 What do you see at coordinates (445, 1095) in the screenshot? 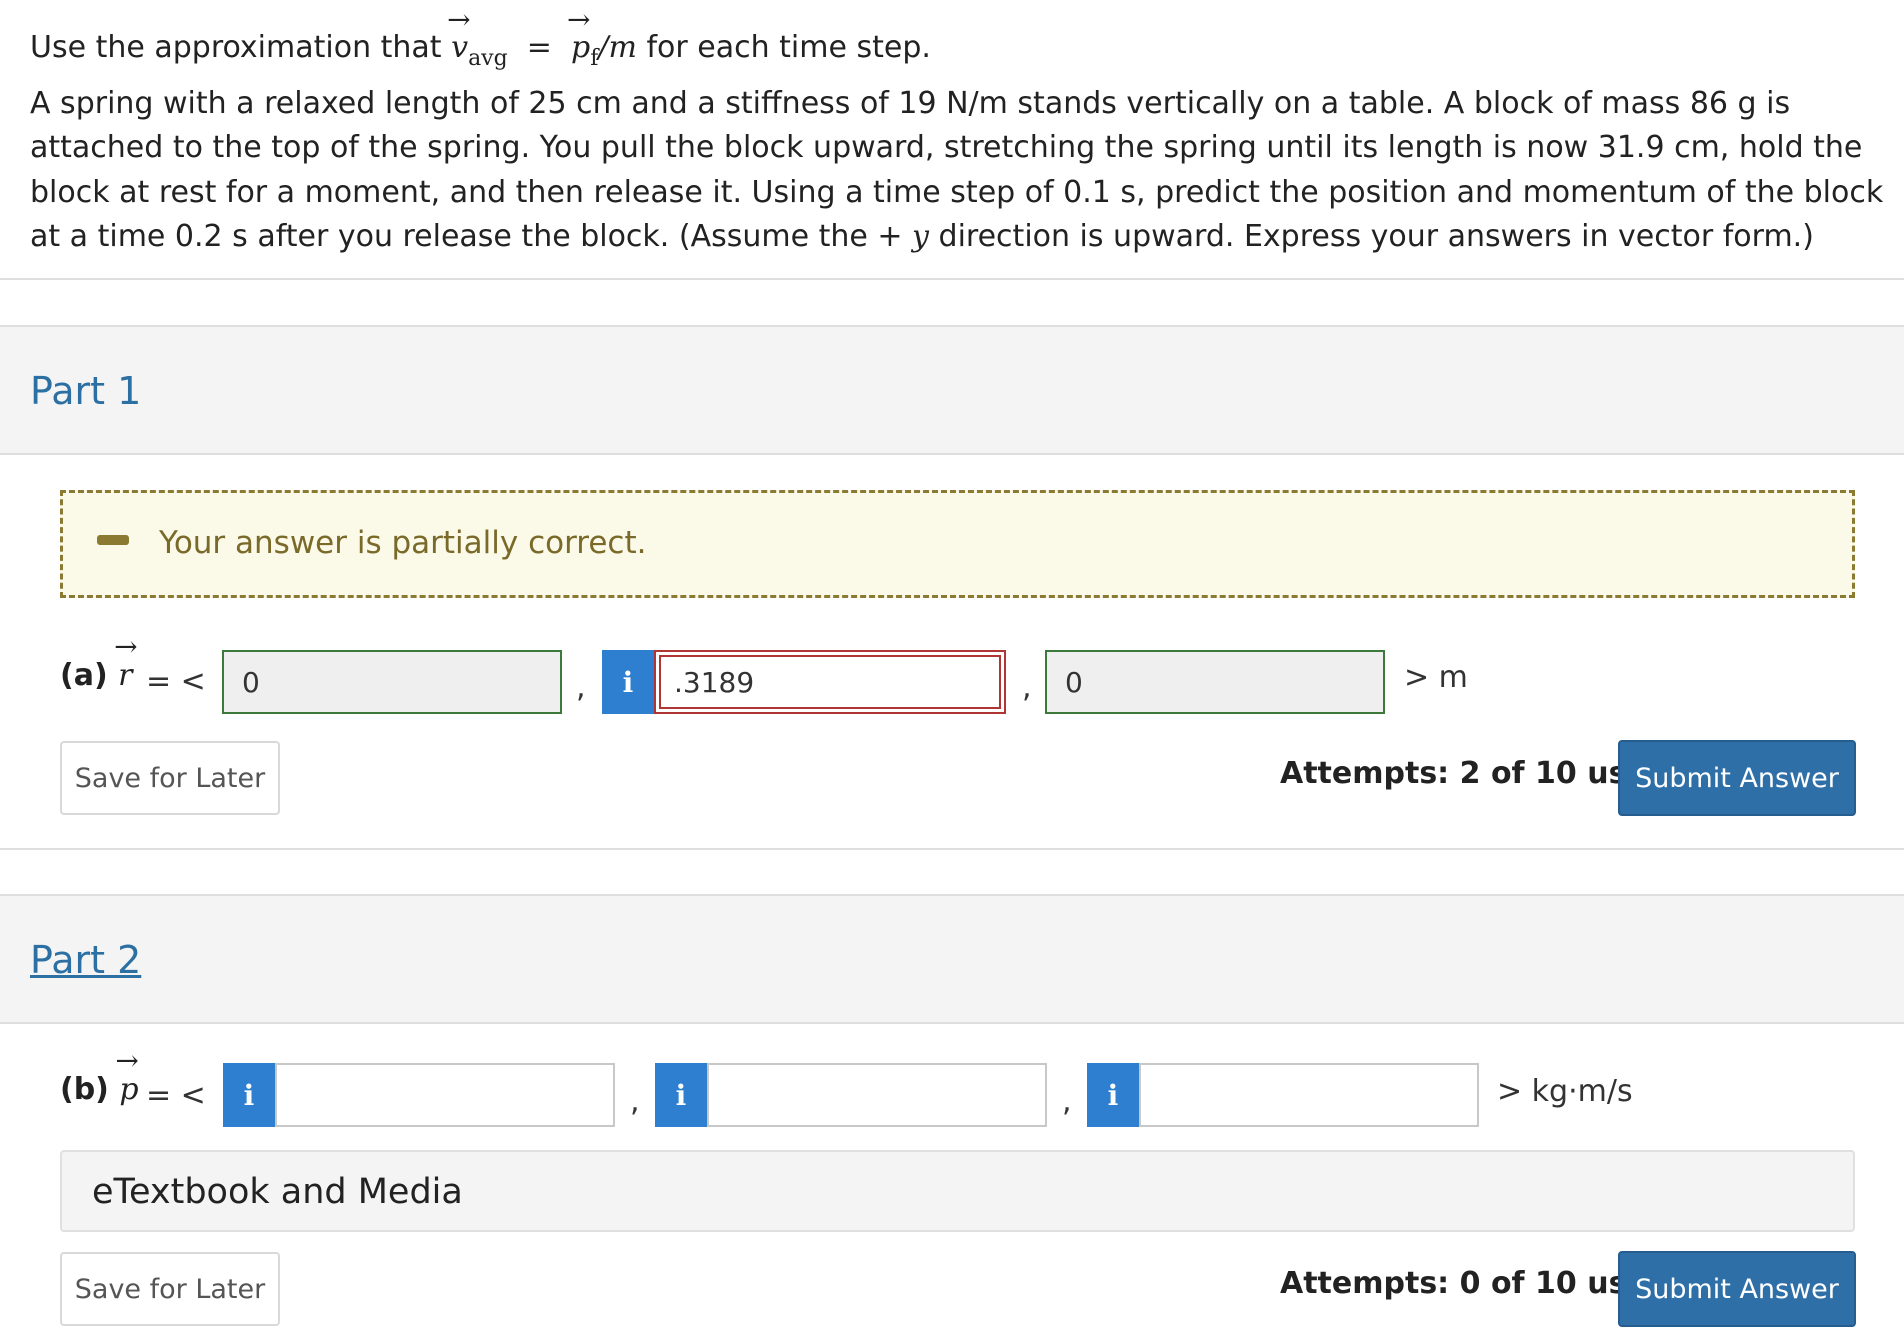
I see `p-x-input` at bounding box center [445, 1095].